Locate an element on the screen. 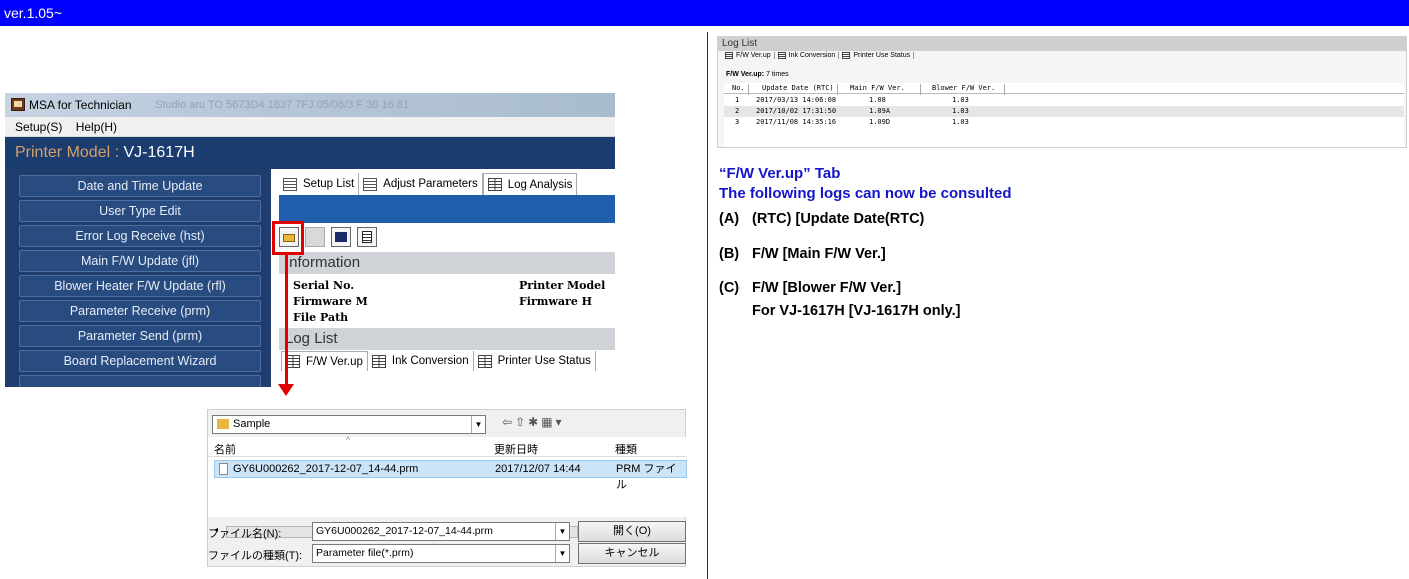 This screenshot has height=579, width=1409. table-row: 2 2017/10/02 17:31:50 1.09A 1.03 is located at coordinates (1064, 111).